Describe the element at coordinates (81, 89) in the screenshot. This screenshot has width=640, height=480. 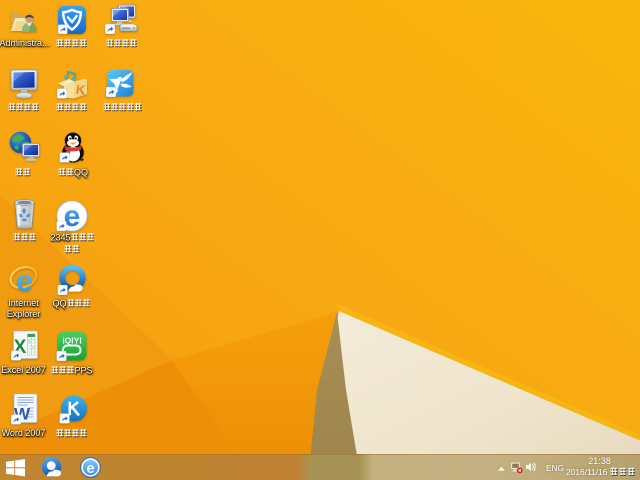
I see `svg-text: K` at that location.